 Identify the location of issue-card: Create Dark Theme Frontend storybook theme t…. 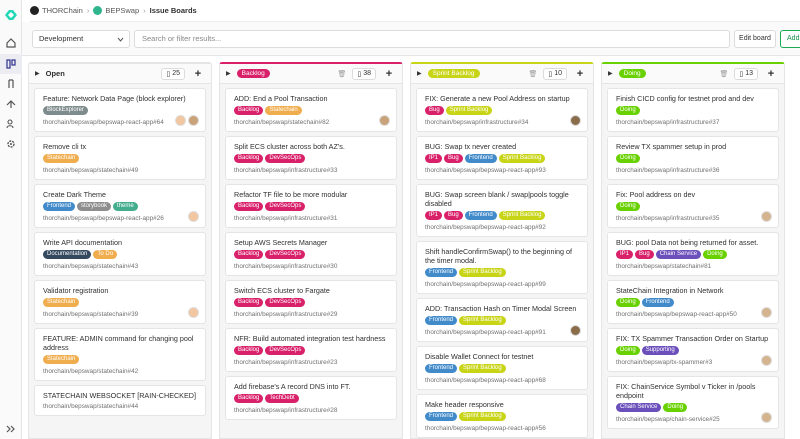
(120, 206).